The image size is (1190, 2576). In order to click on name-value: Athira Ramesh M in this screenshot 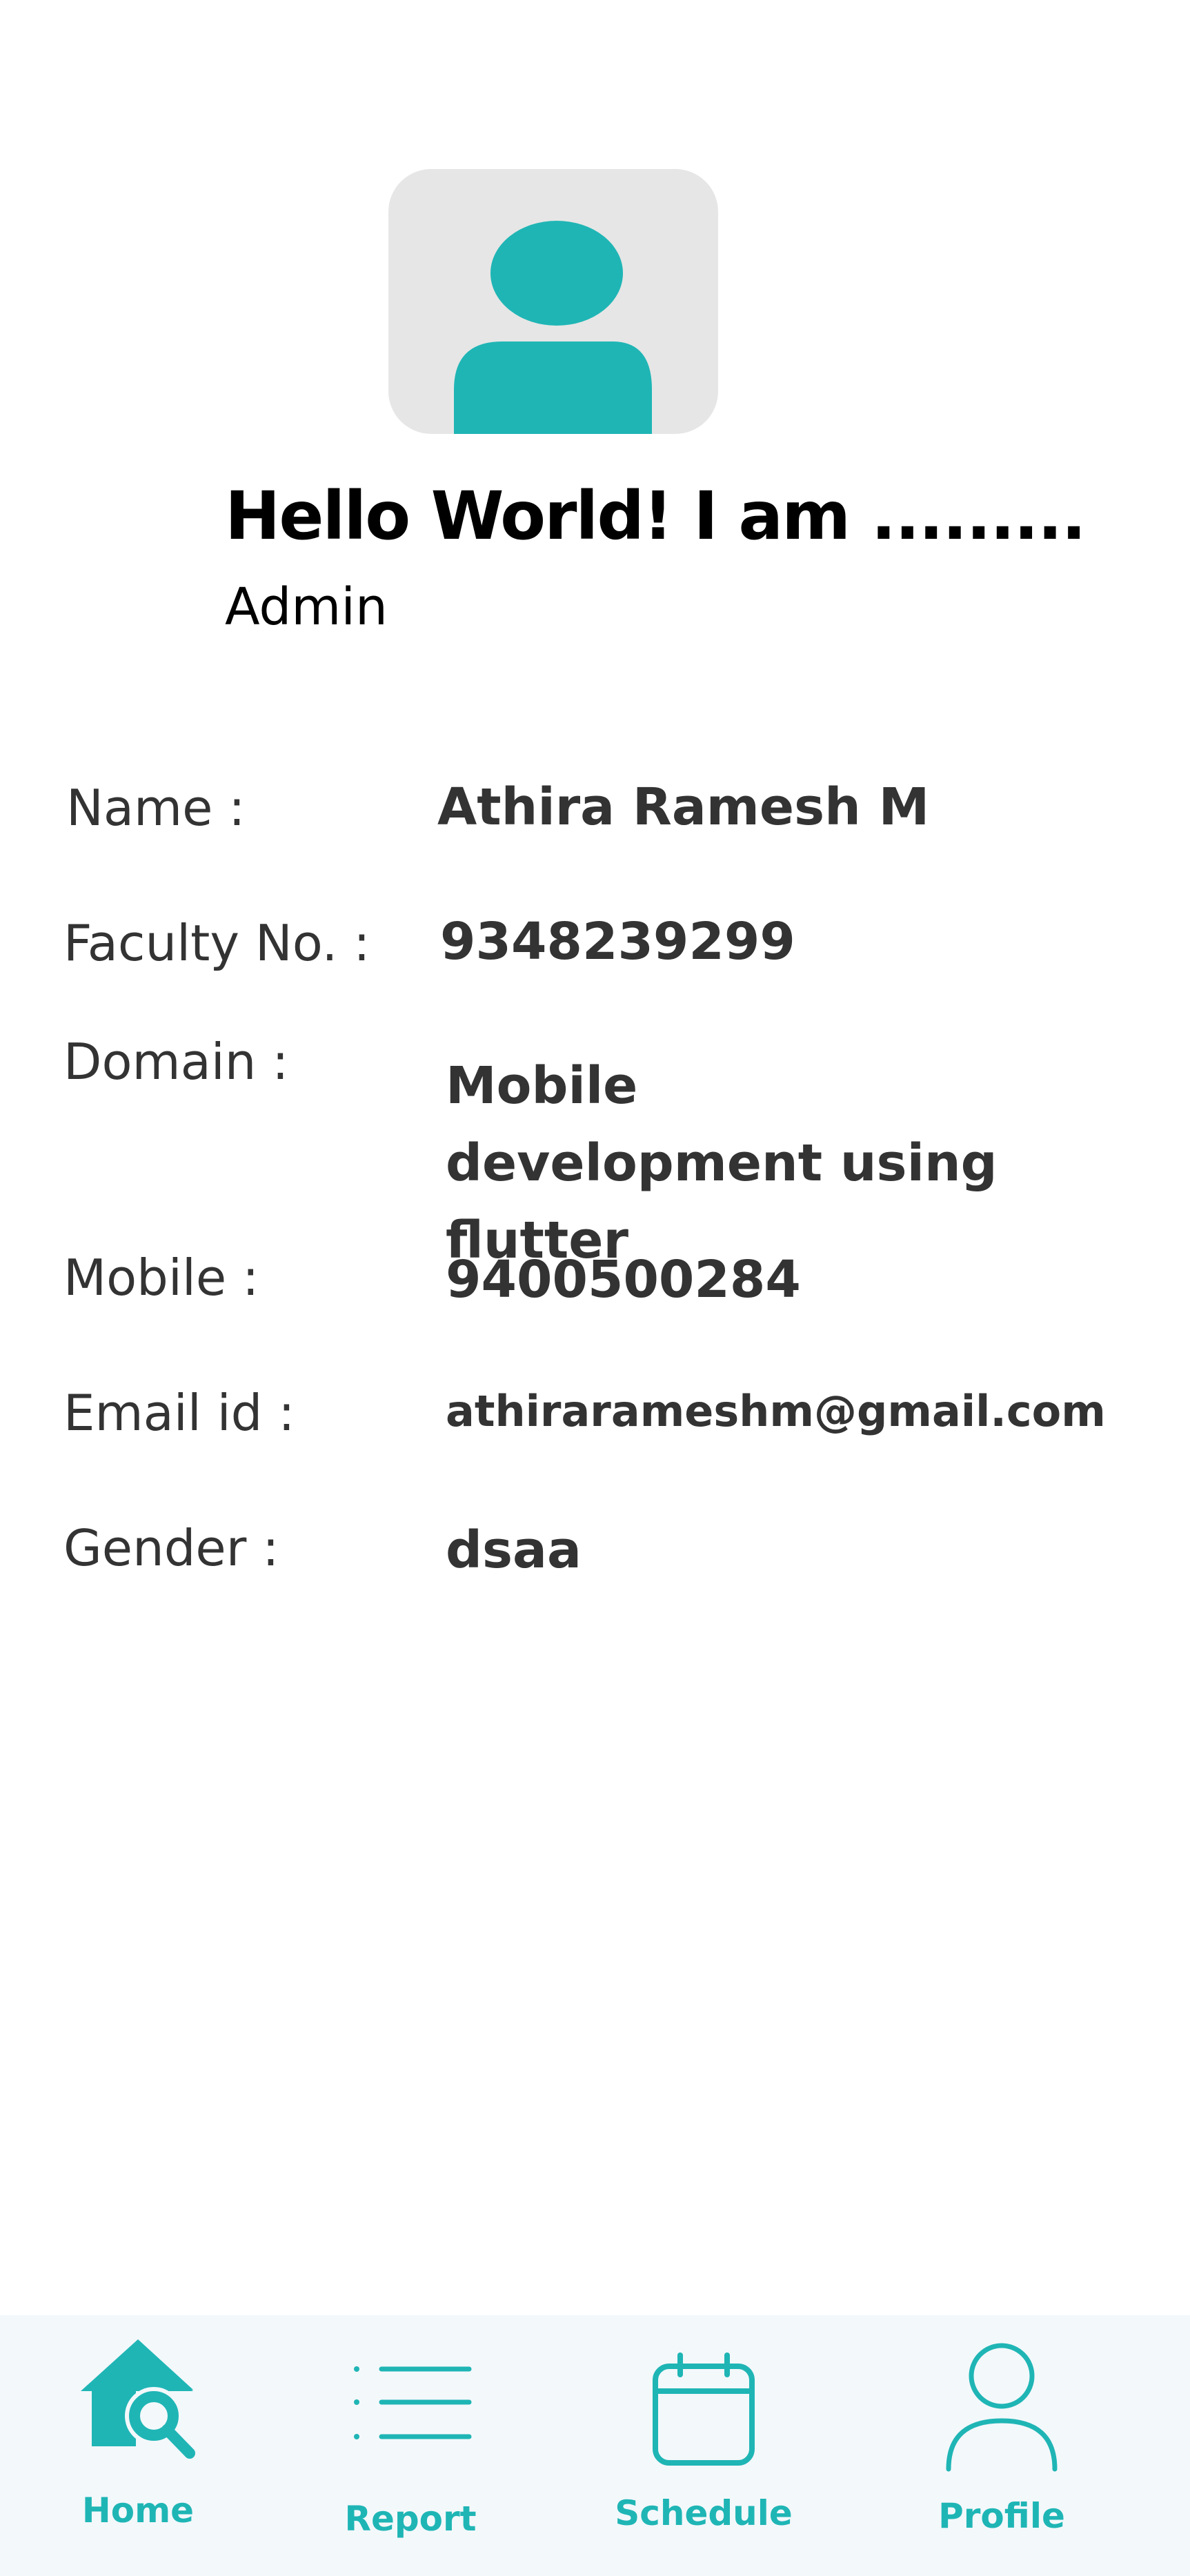, I will do `click(683, 807)`.